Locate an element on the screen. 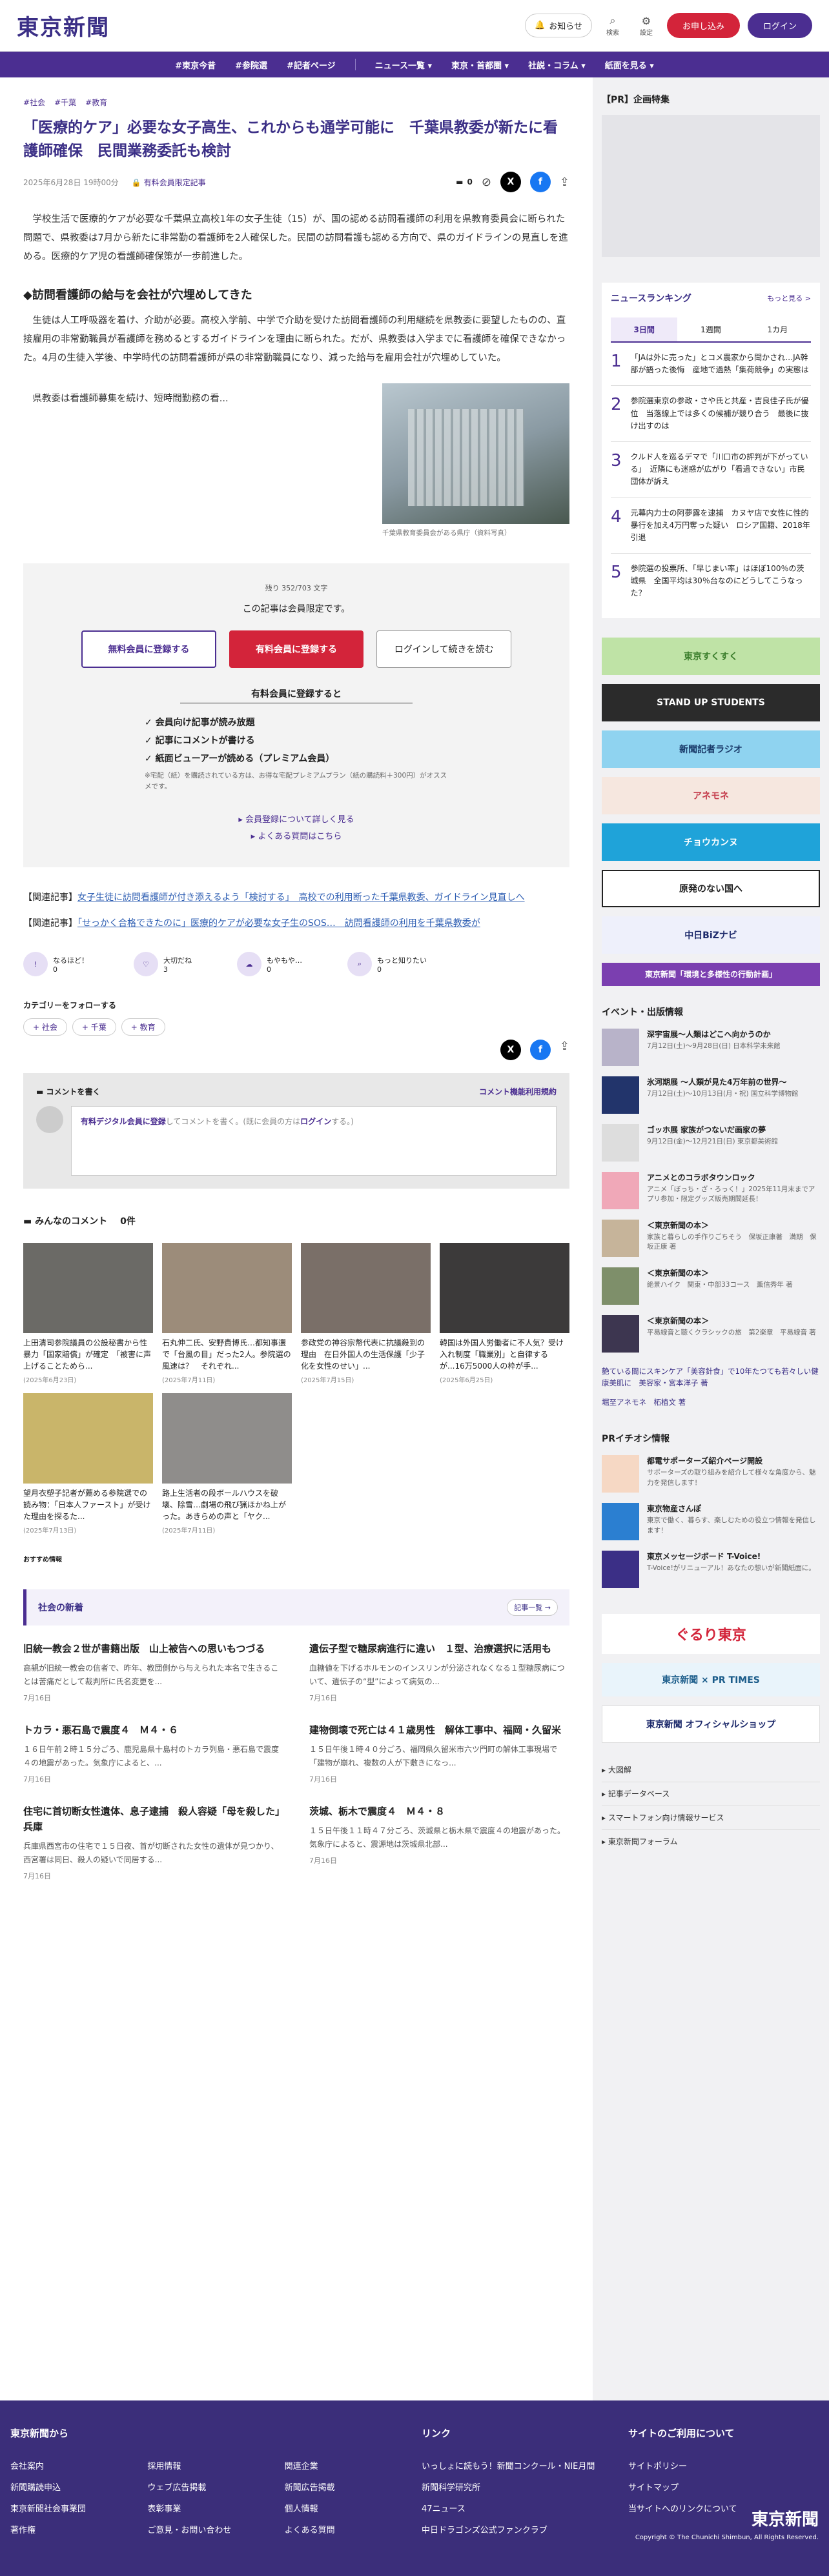  nav-item: 東京・首都圏 ▾ is located at coordinates (480, 65).